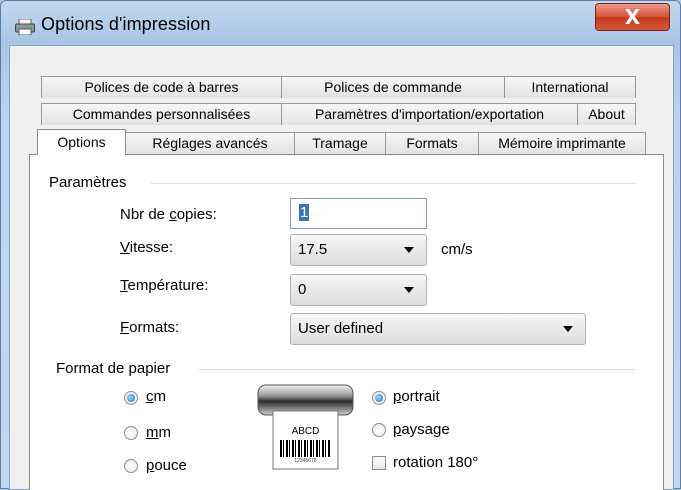 This screenshot has width=681, height=490. I want to click on unit-mm-accel: m, so click(152, 432).